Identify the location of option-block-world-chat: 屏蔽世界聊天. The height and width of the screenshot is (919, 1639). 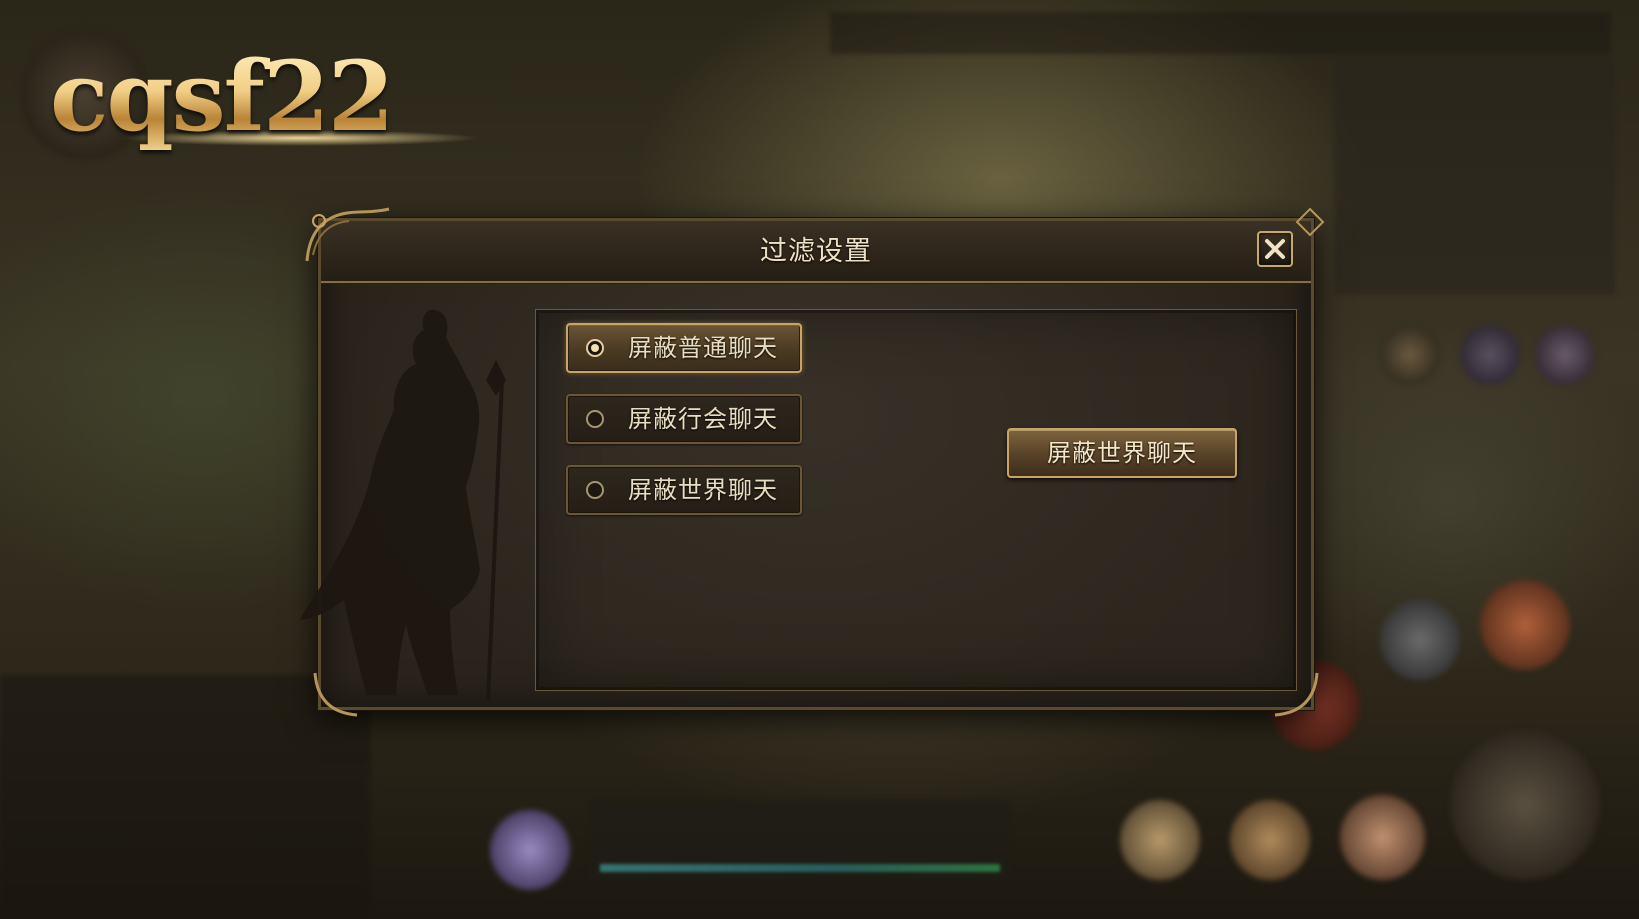
(684, 490).